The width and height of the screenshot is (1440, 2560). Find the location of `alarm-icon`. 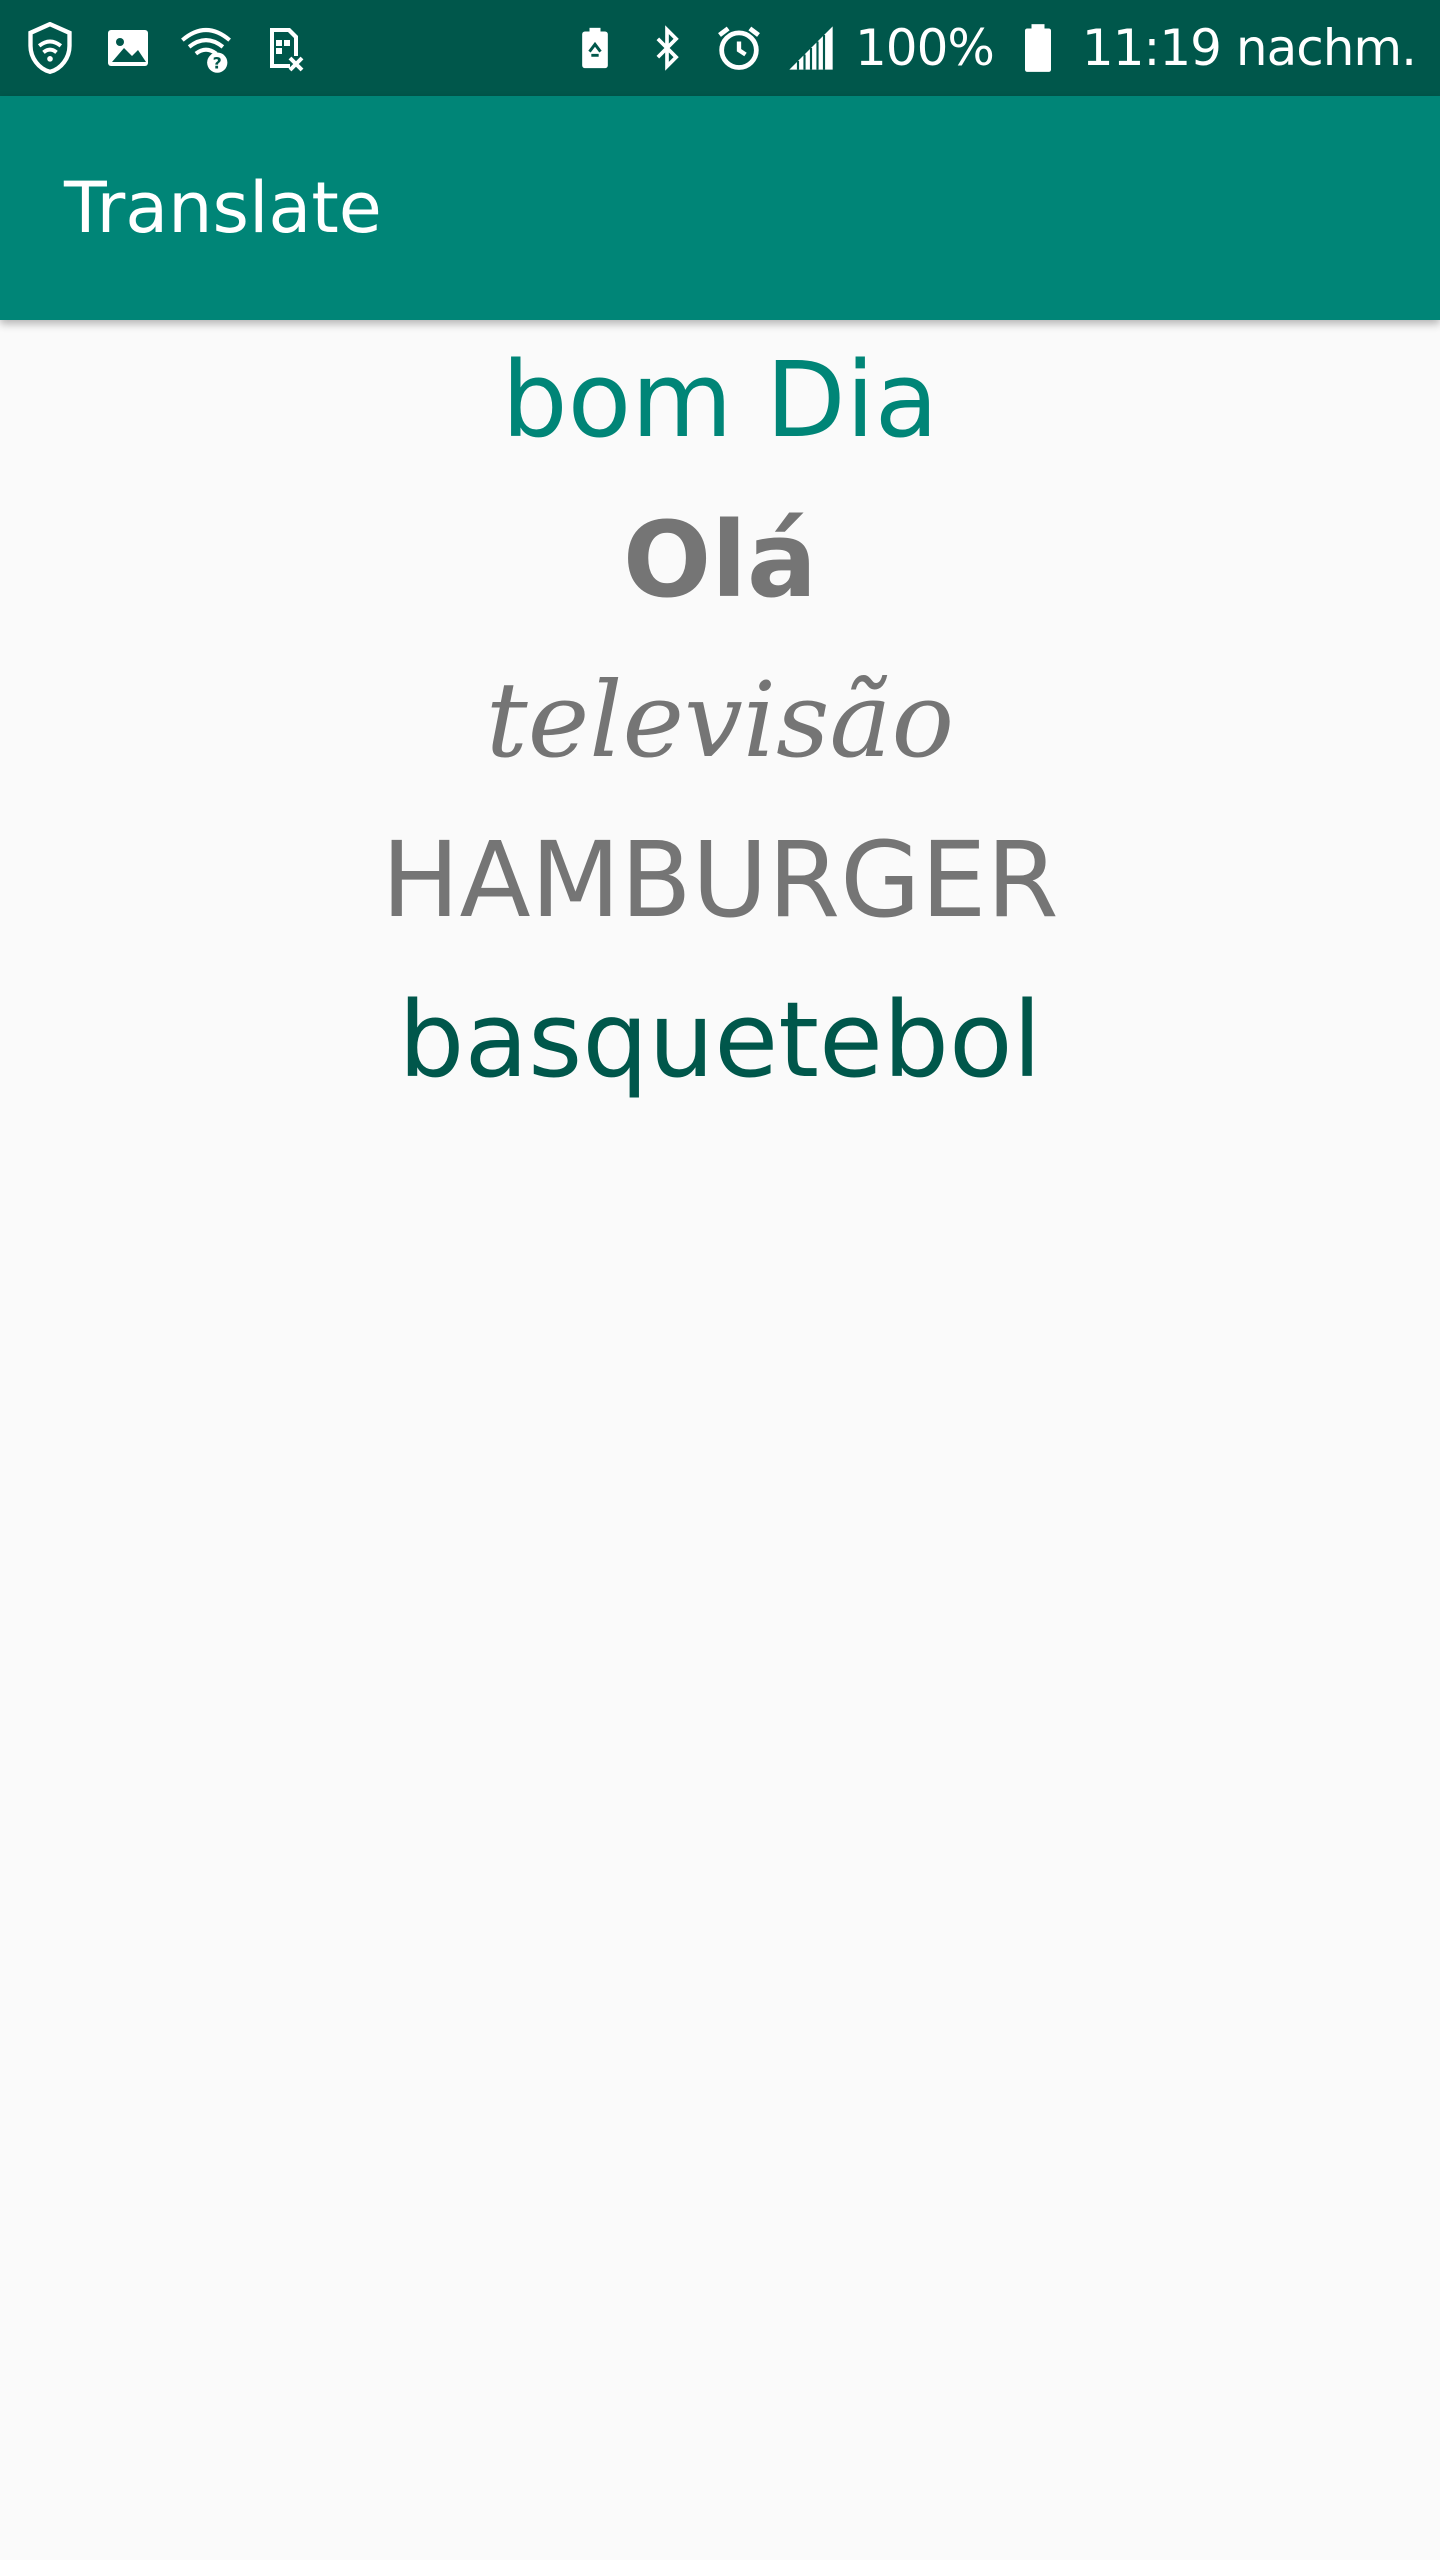

alarm-icon is located at coordinates (739, 48).